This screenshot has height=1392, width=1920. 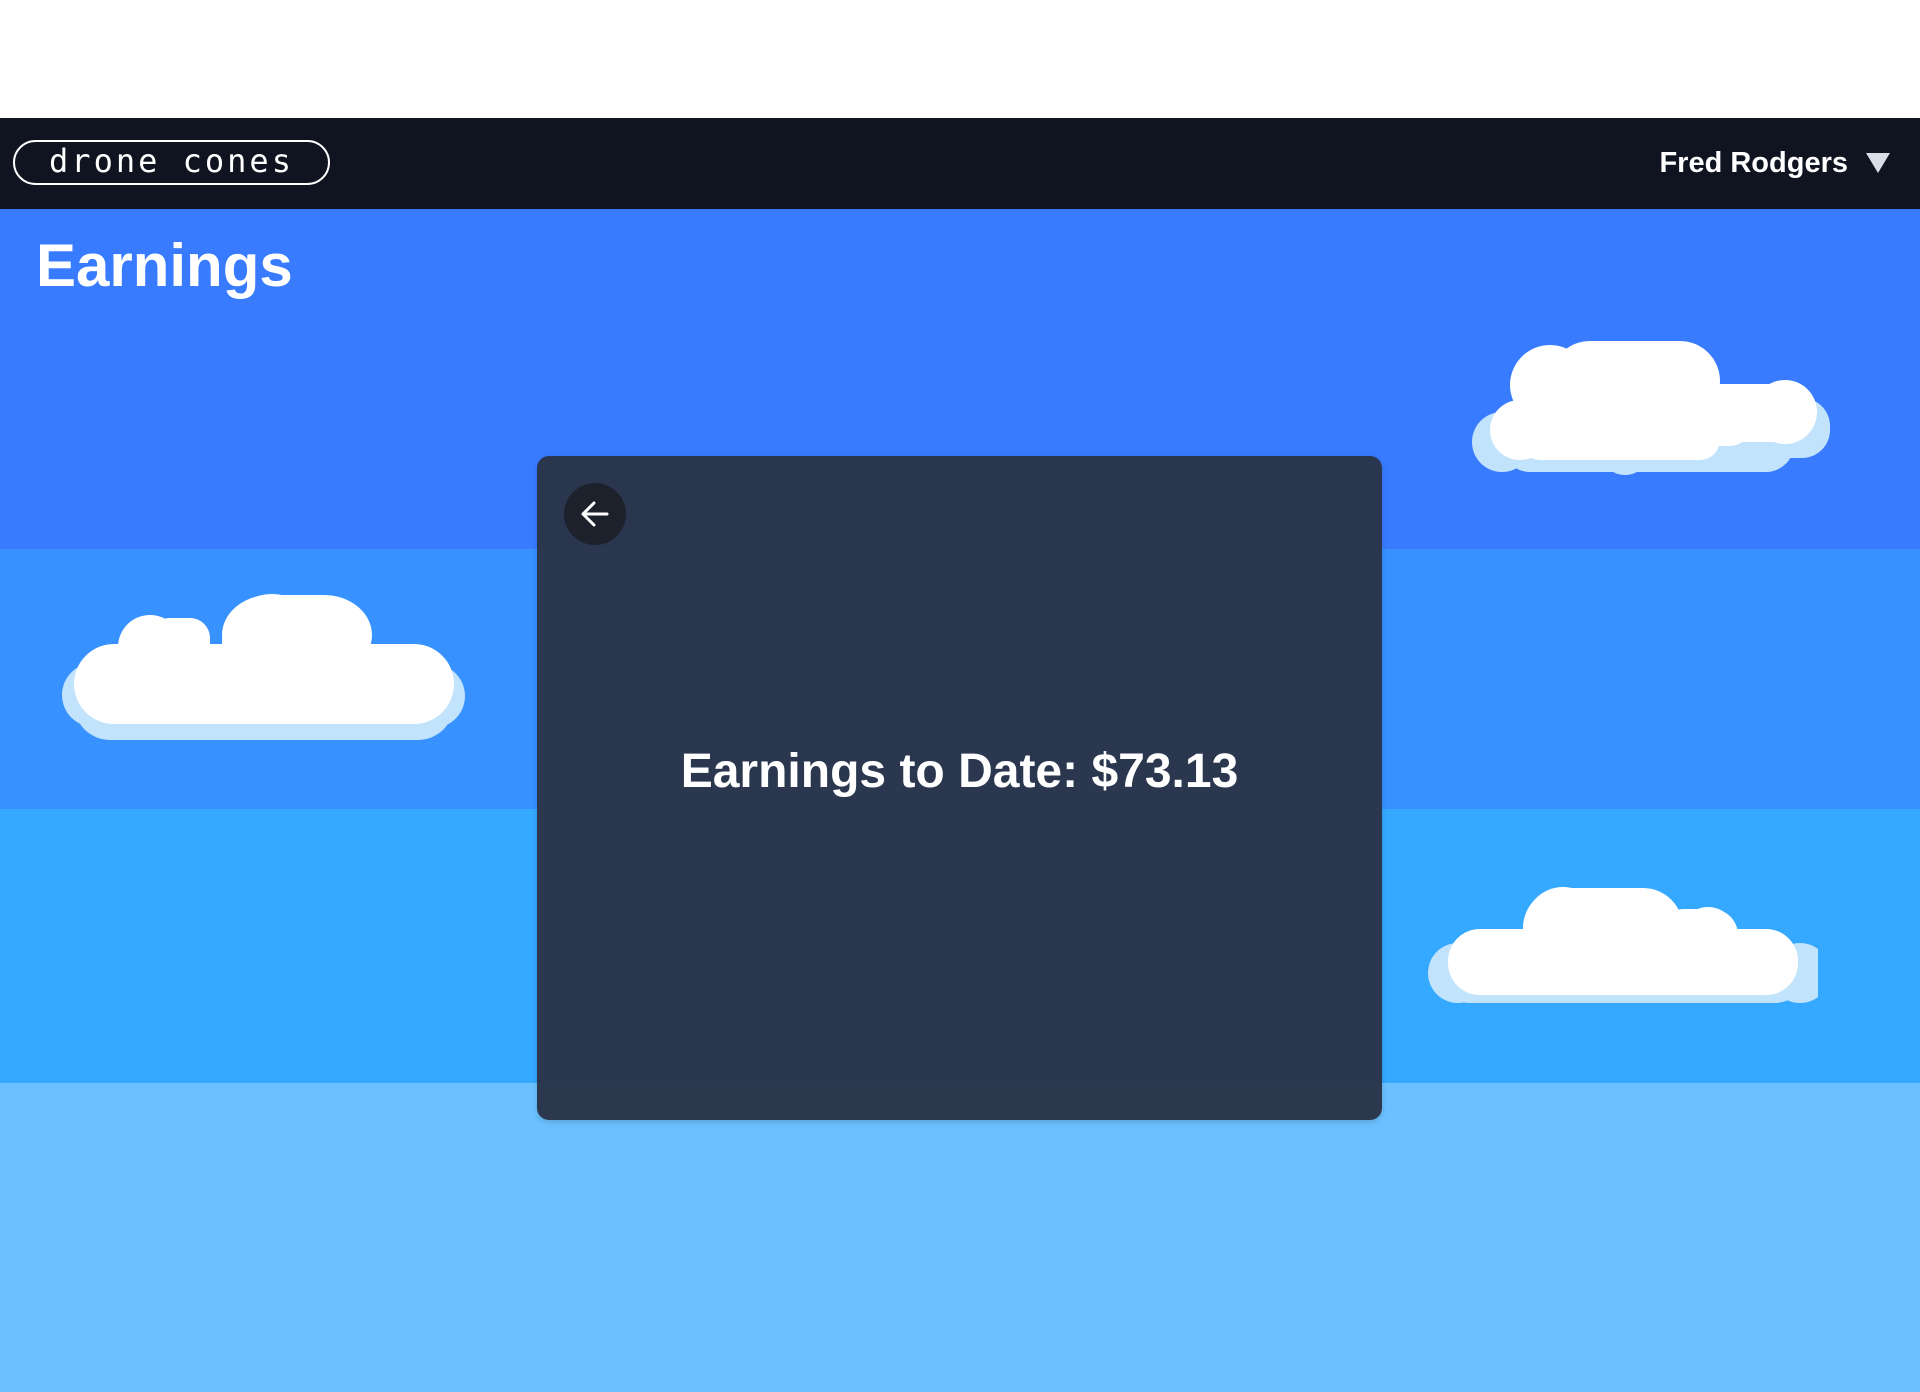 What do you see at coordinates (263, 667) in the screenshot?
I see `cloud-left` at bounding box center [263, 667].